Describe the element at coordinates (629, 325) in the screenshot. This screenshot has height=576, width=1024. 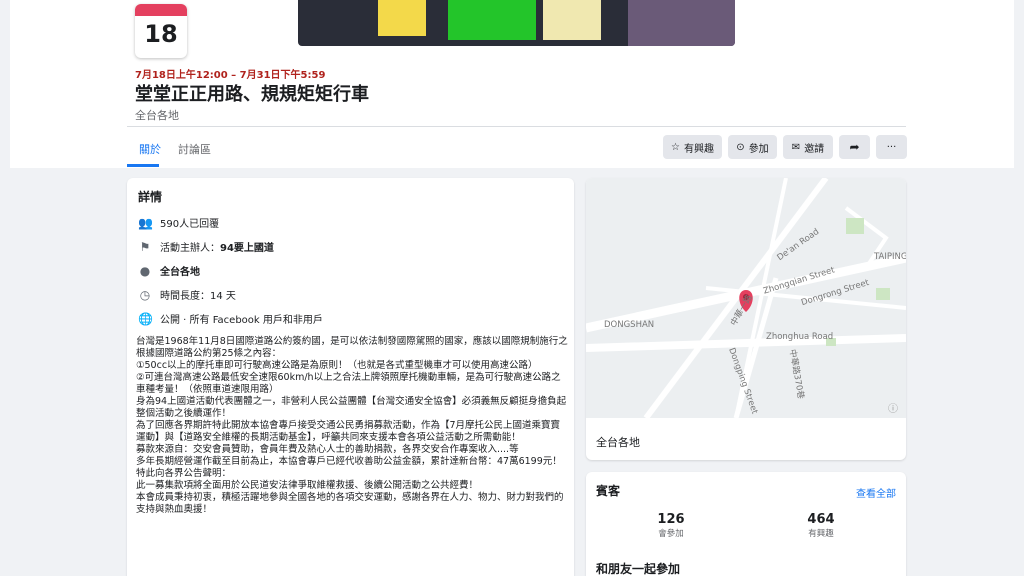
I see `map-label-dongshan: DONGSHAN` at that location.